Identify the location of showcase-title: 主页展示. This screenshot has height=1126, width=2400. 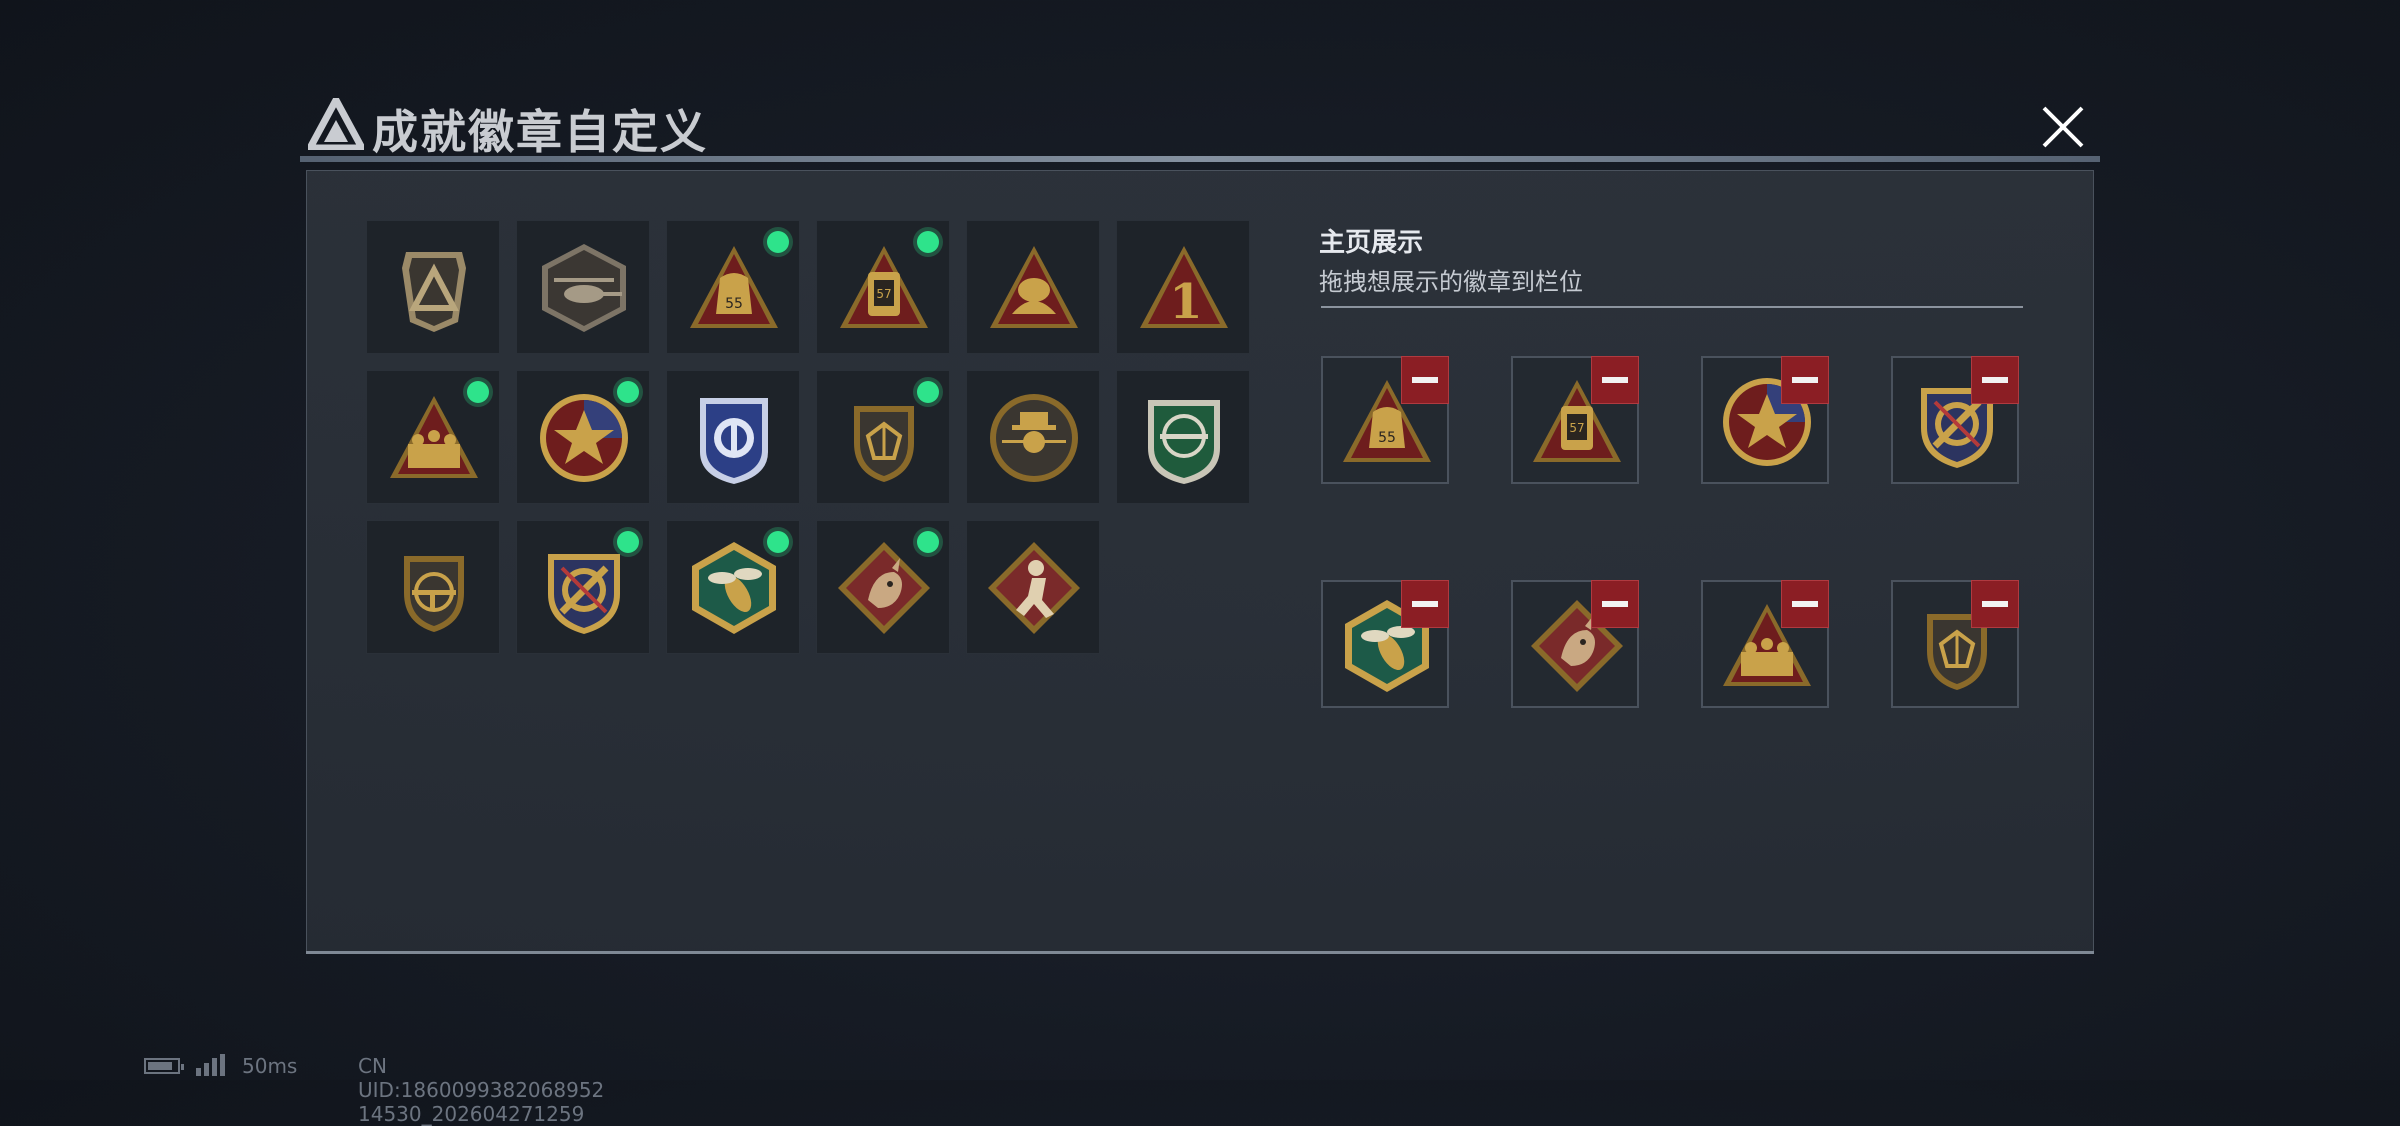
(1371, 243).